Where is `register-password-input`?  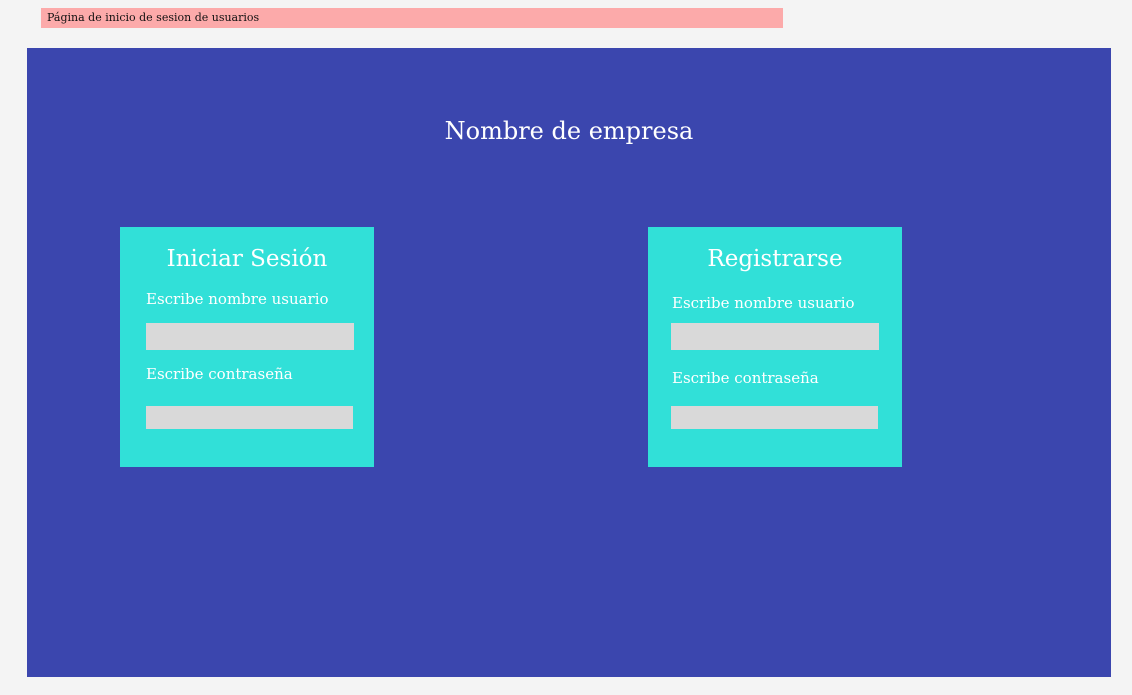
register-password-input is located at coordinates (774, 417).